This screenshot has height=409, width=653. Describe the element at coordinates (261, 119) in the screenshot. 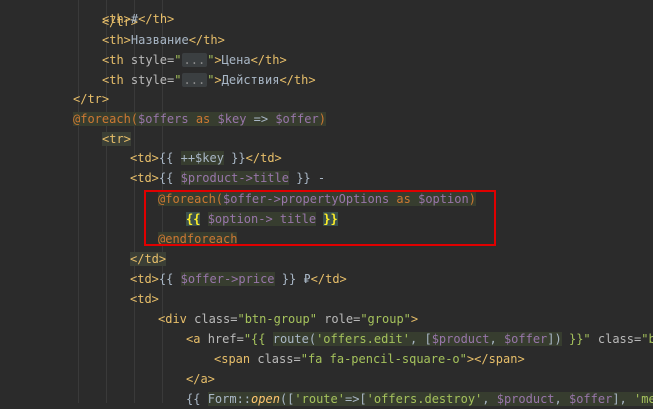

I see `code-token: =>` at that location.